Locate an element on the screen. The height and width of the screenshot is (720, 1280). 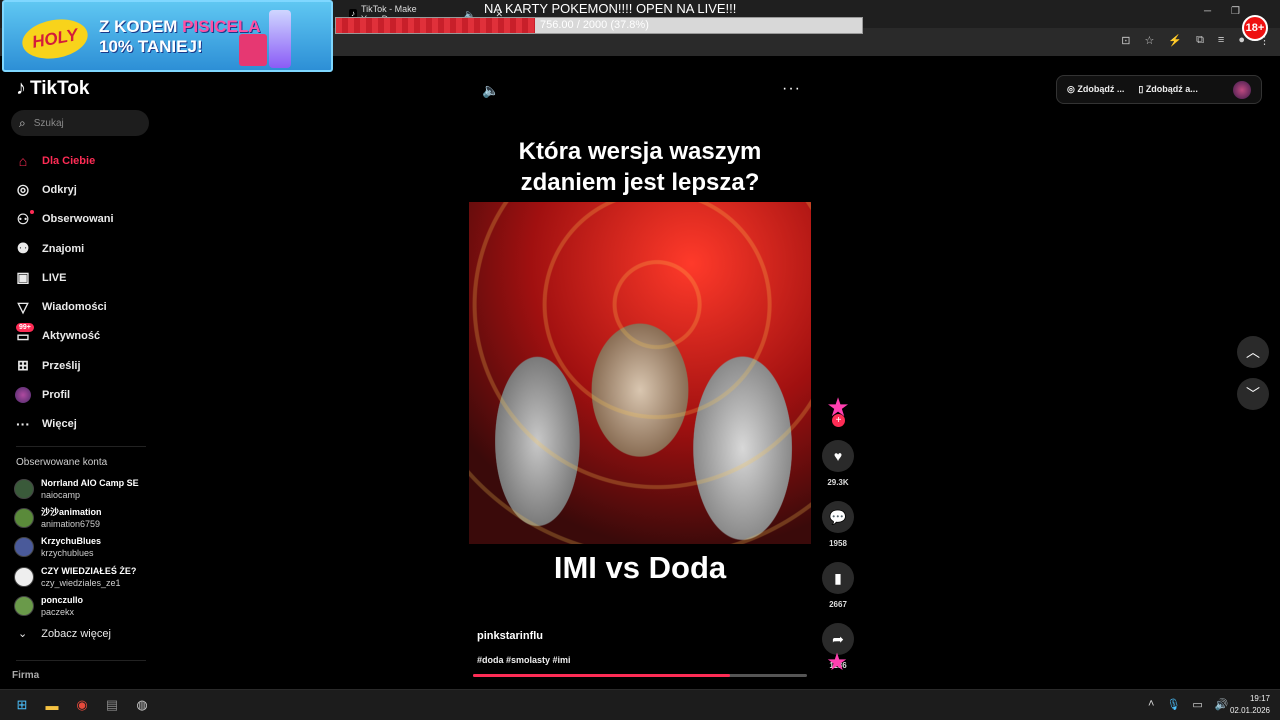
like-count: 29.3K is located at coordinates (838, 482).